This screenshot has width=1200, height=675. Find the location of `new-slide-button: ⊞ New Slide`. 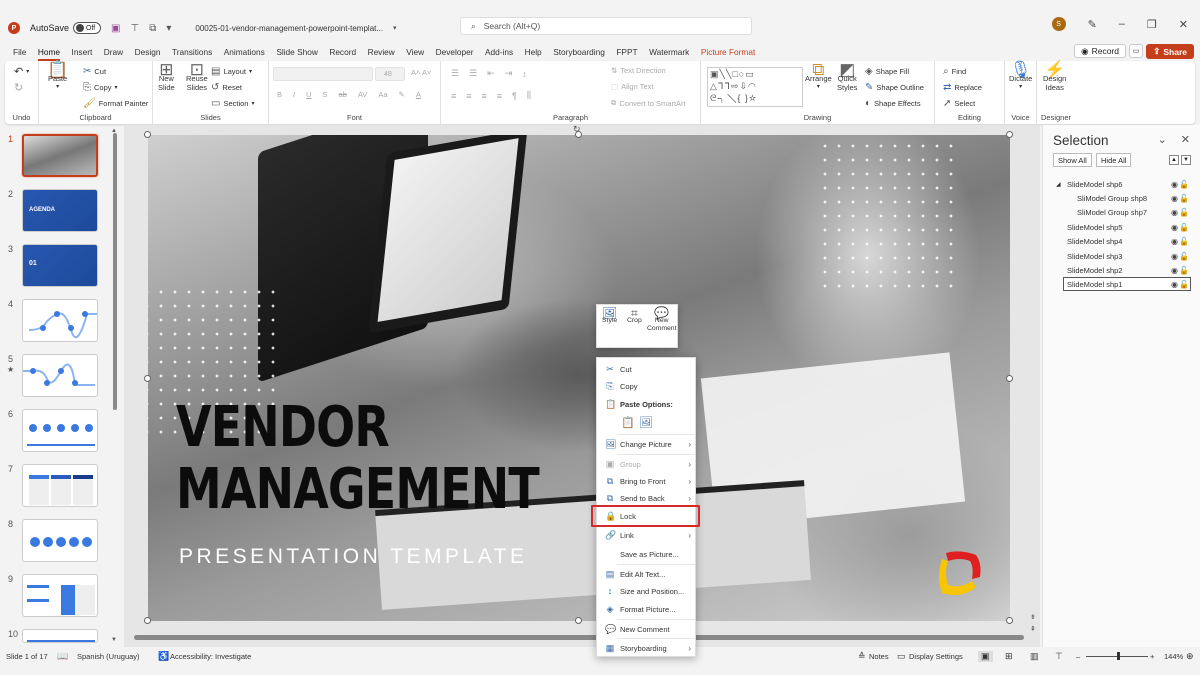

new-slide-button: ⊞ New Slide is located at coordinates (166, 76).